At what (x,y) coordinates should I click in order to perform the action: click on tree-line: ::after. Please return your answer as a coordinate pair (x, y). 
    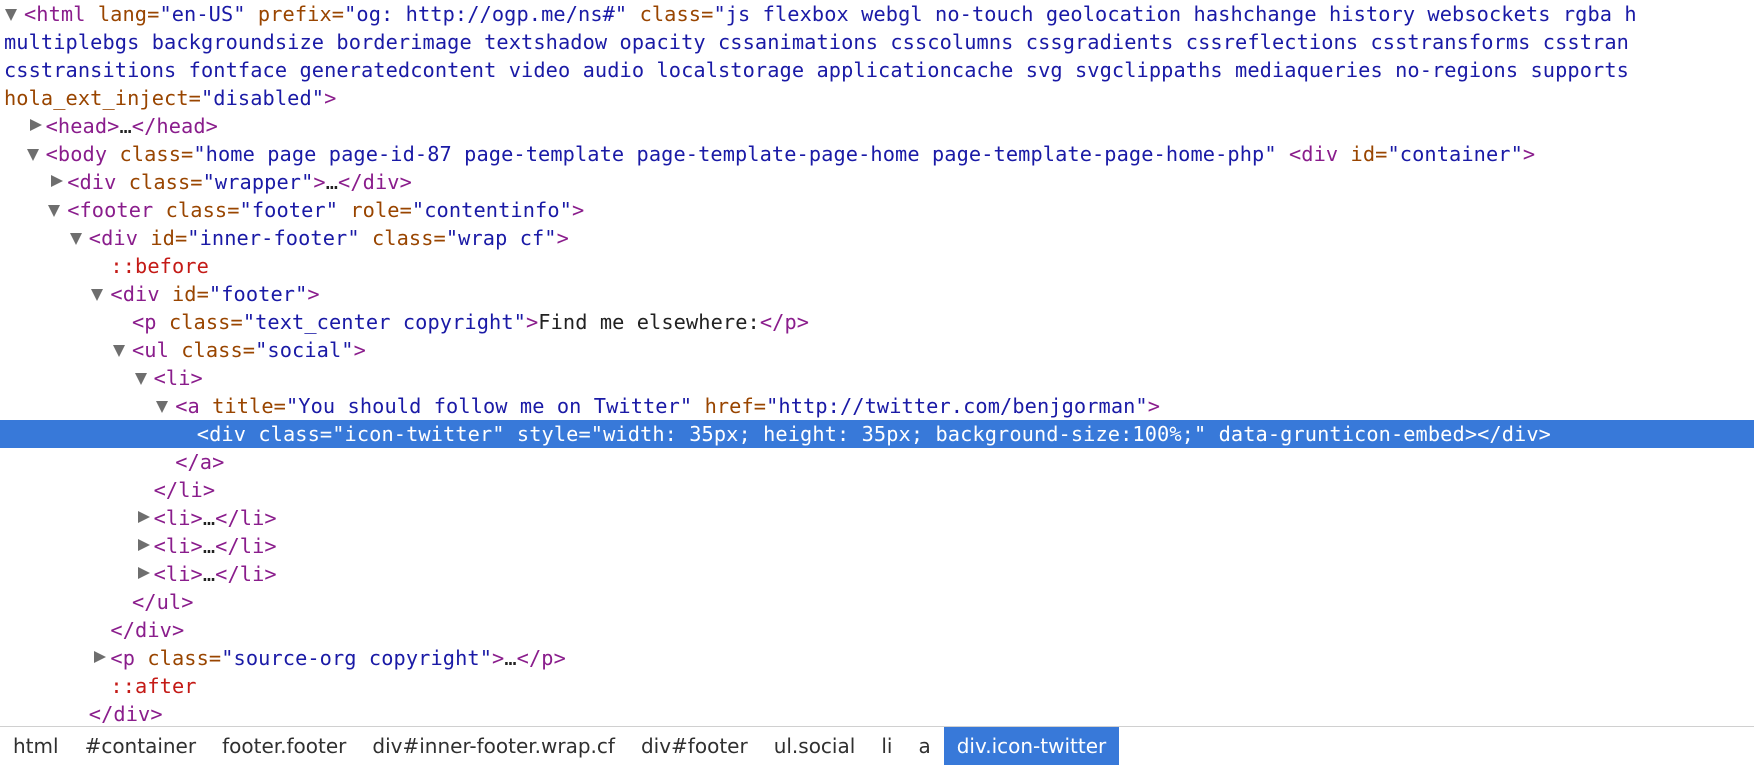
    Looking at the image, I should click on (877, 686).